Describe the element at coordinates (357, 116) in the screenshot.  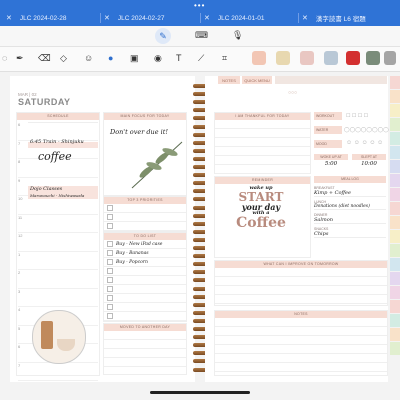
I see `workout-tracker: ☐ ☐ ☐ ☐` at that location.